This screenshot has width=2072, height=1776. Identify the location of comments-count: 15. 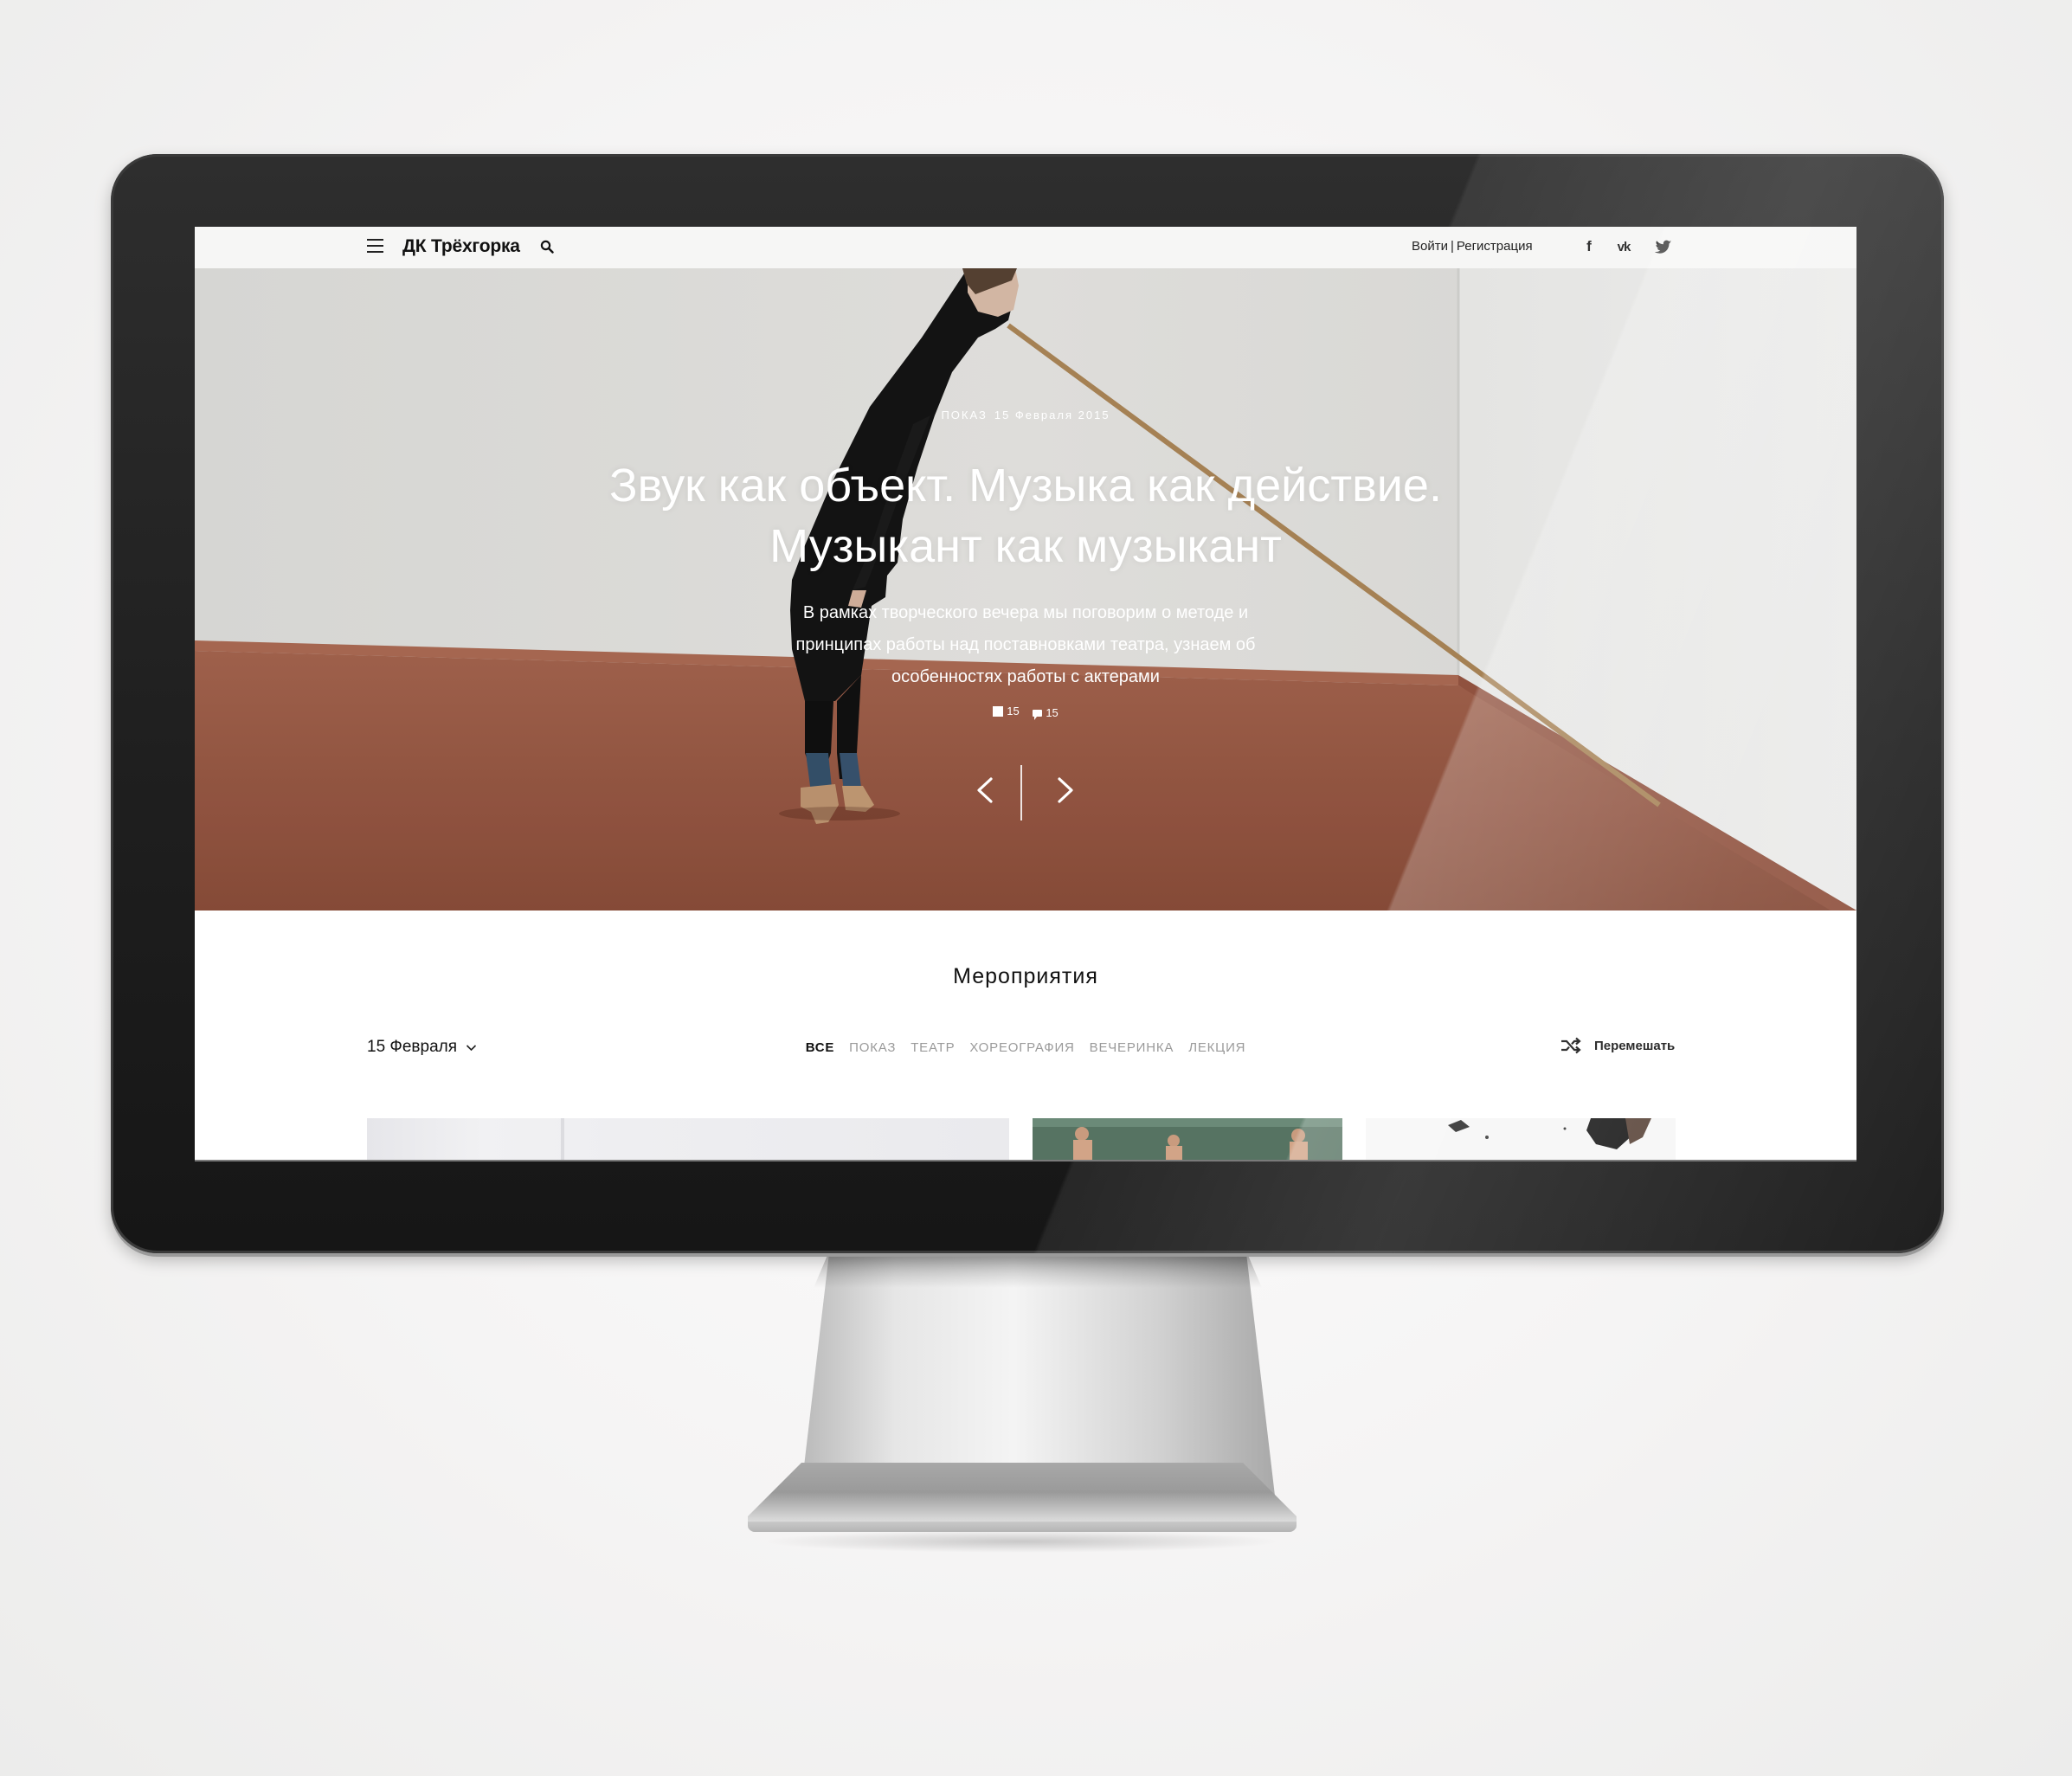
(1052, 712).